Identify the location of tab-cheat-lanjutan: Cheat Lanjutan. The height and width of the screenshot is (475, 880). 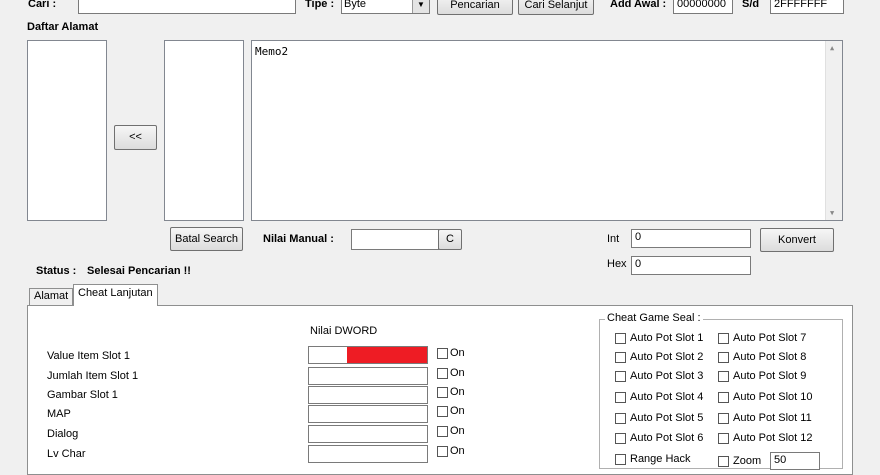
(115, 295).